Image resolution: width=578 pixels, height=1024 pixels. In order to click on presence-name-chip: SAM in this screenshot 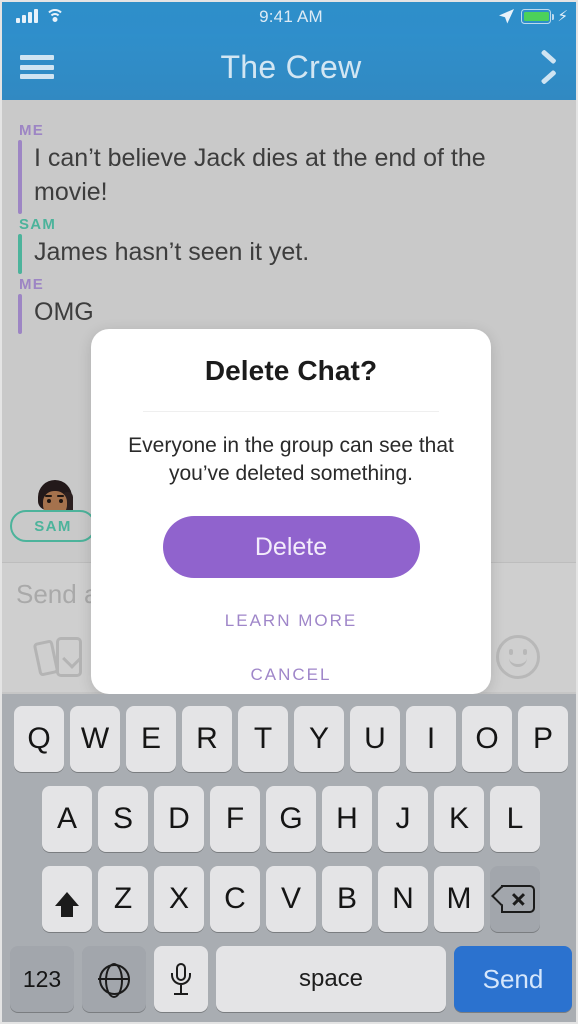, I will do `click(53, 526)`.